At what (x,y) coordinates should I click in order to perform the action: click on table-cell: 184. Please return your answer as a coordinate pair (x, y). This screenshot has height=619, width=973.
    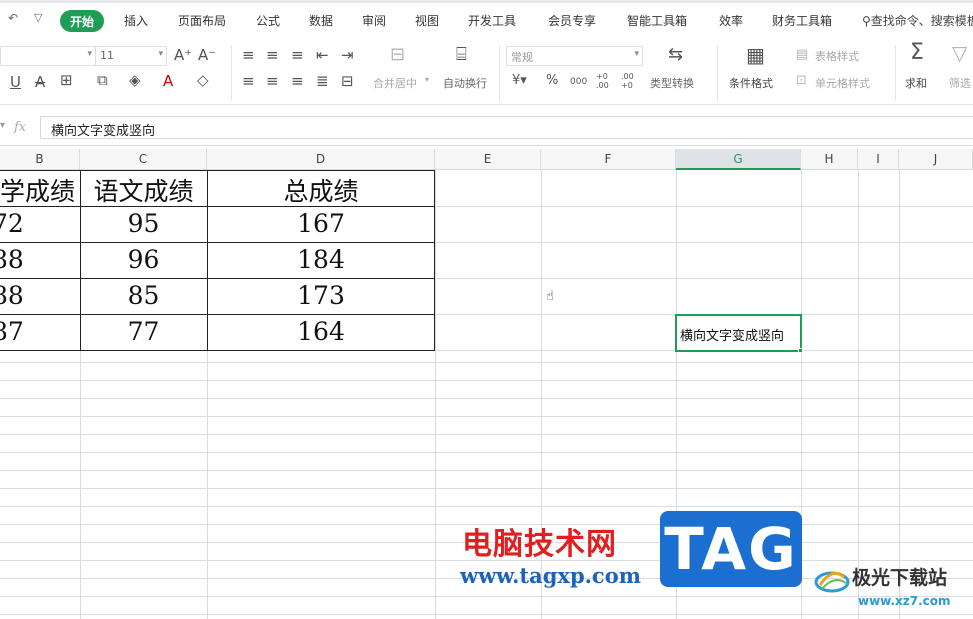
    Looking at the image, I should click on (321, 259).